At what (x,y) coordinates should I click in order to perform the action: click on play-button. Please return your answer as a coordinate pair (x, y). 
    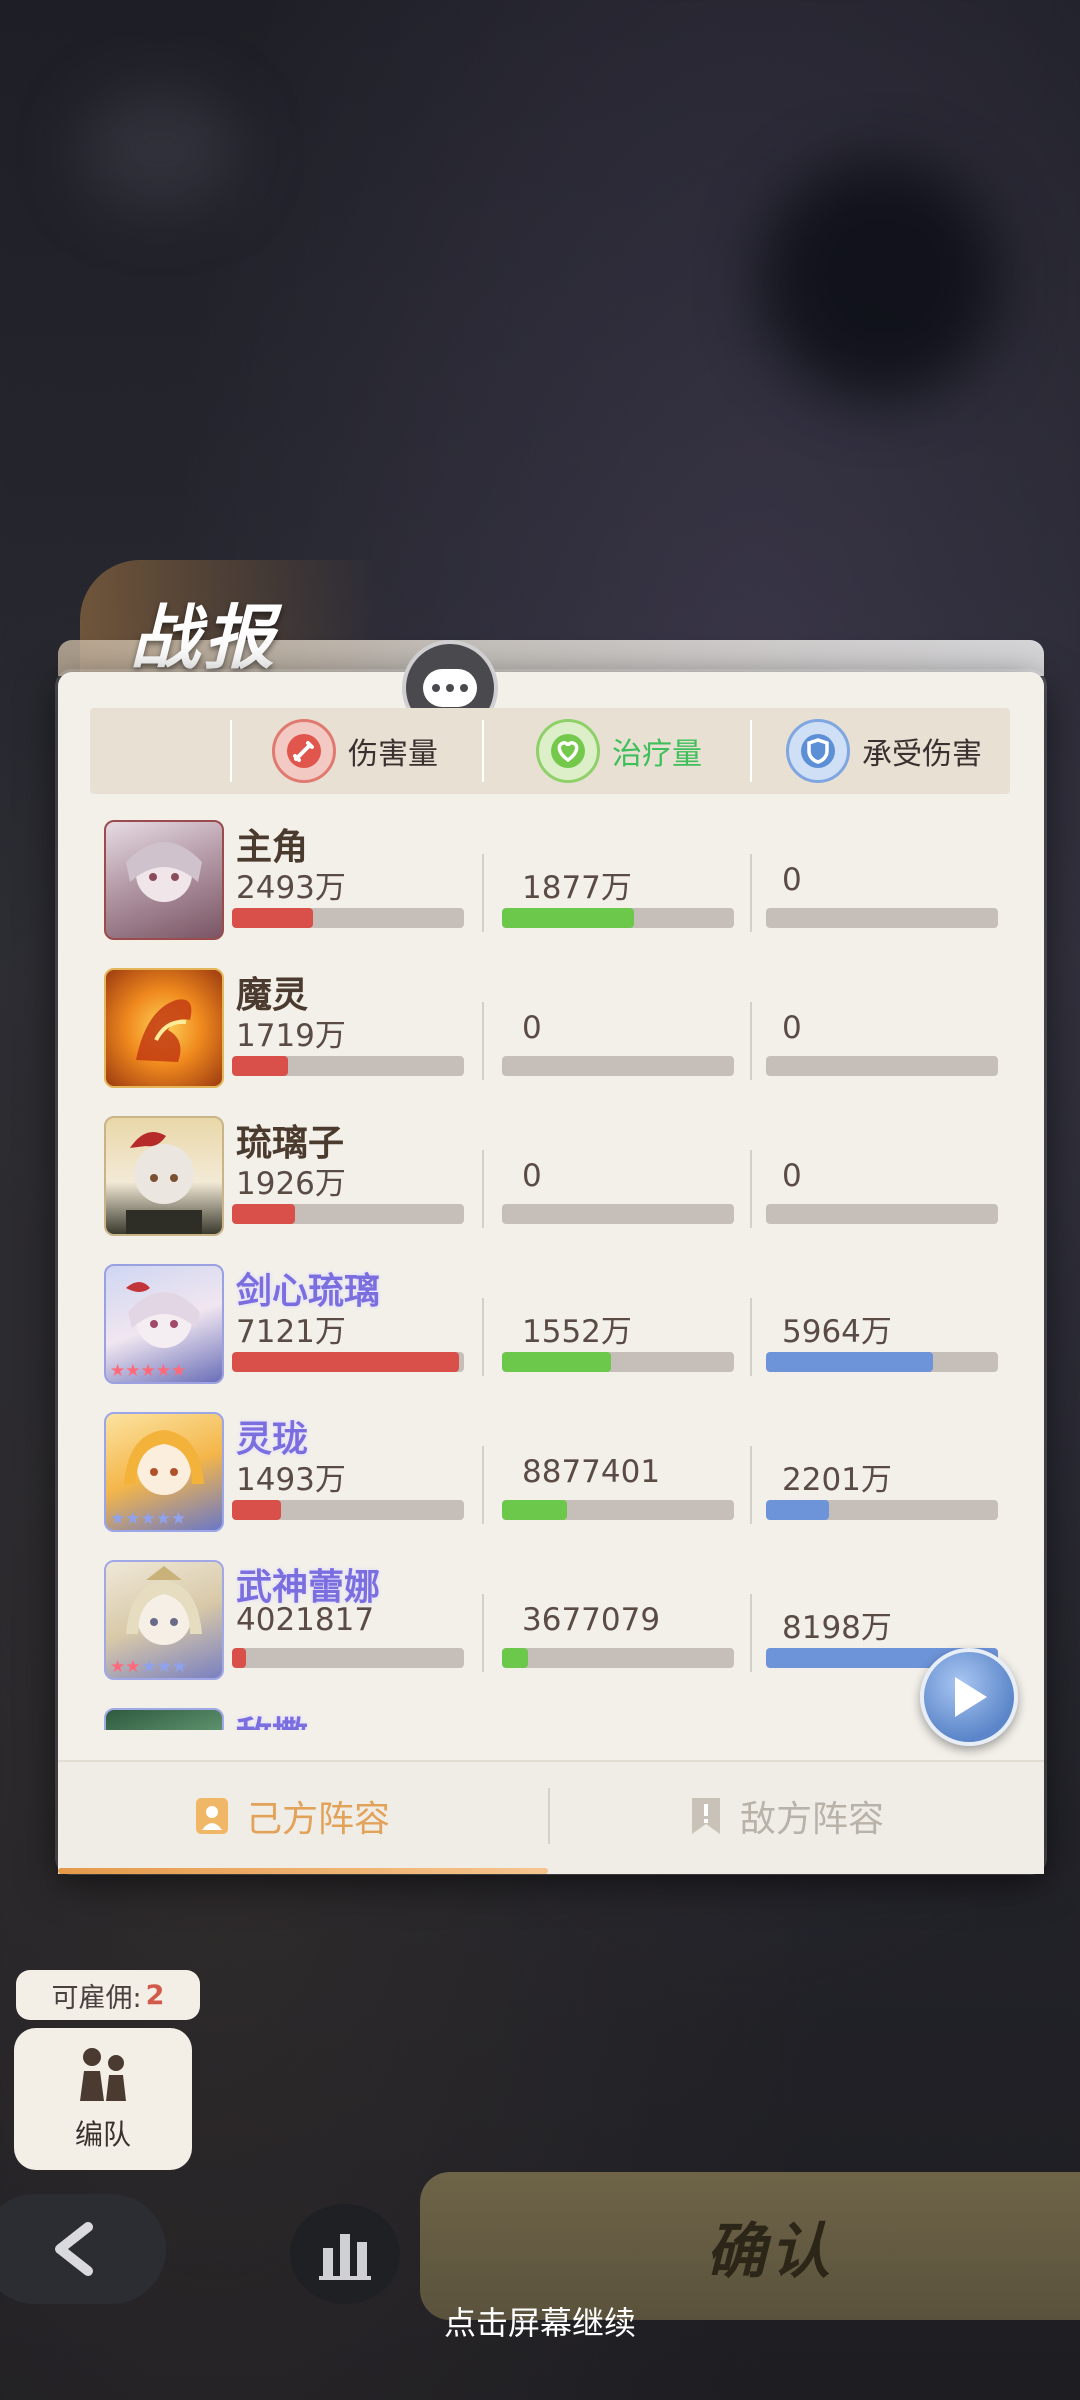
    Looking at the image, I should click on (969, 1697).